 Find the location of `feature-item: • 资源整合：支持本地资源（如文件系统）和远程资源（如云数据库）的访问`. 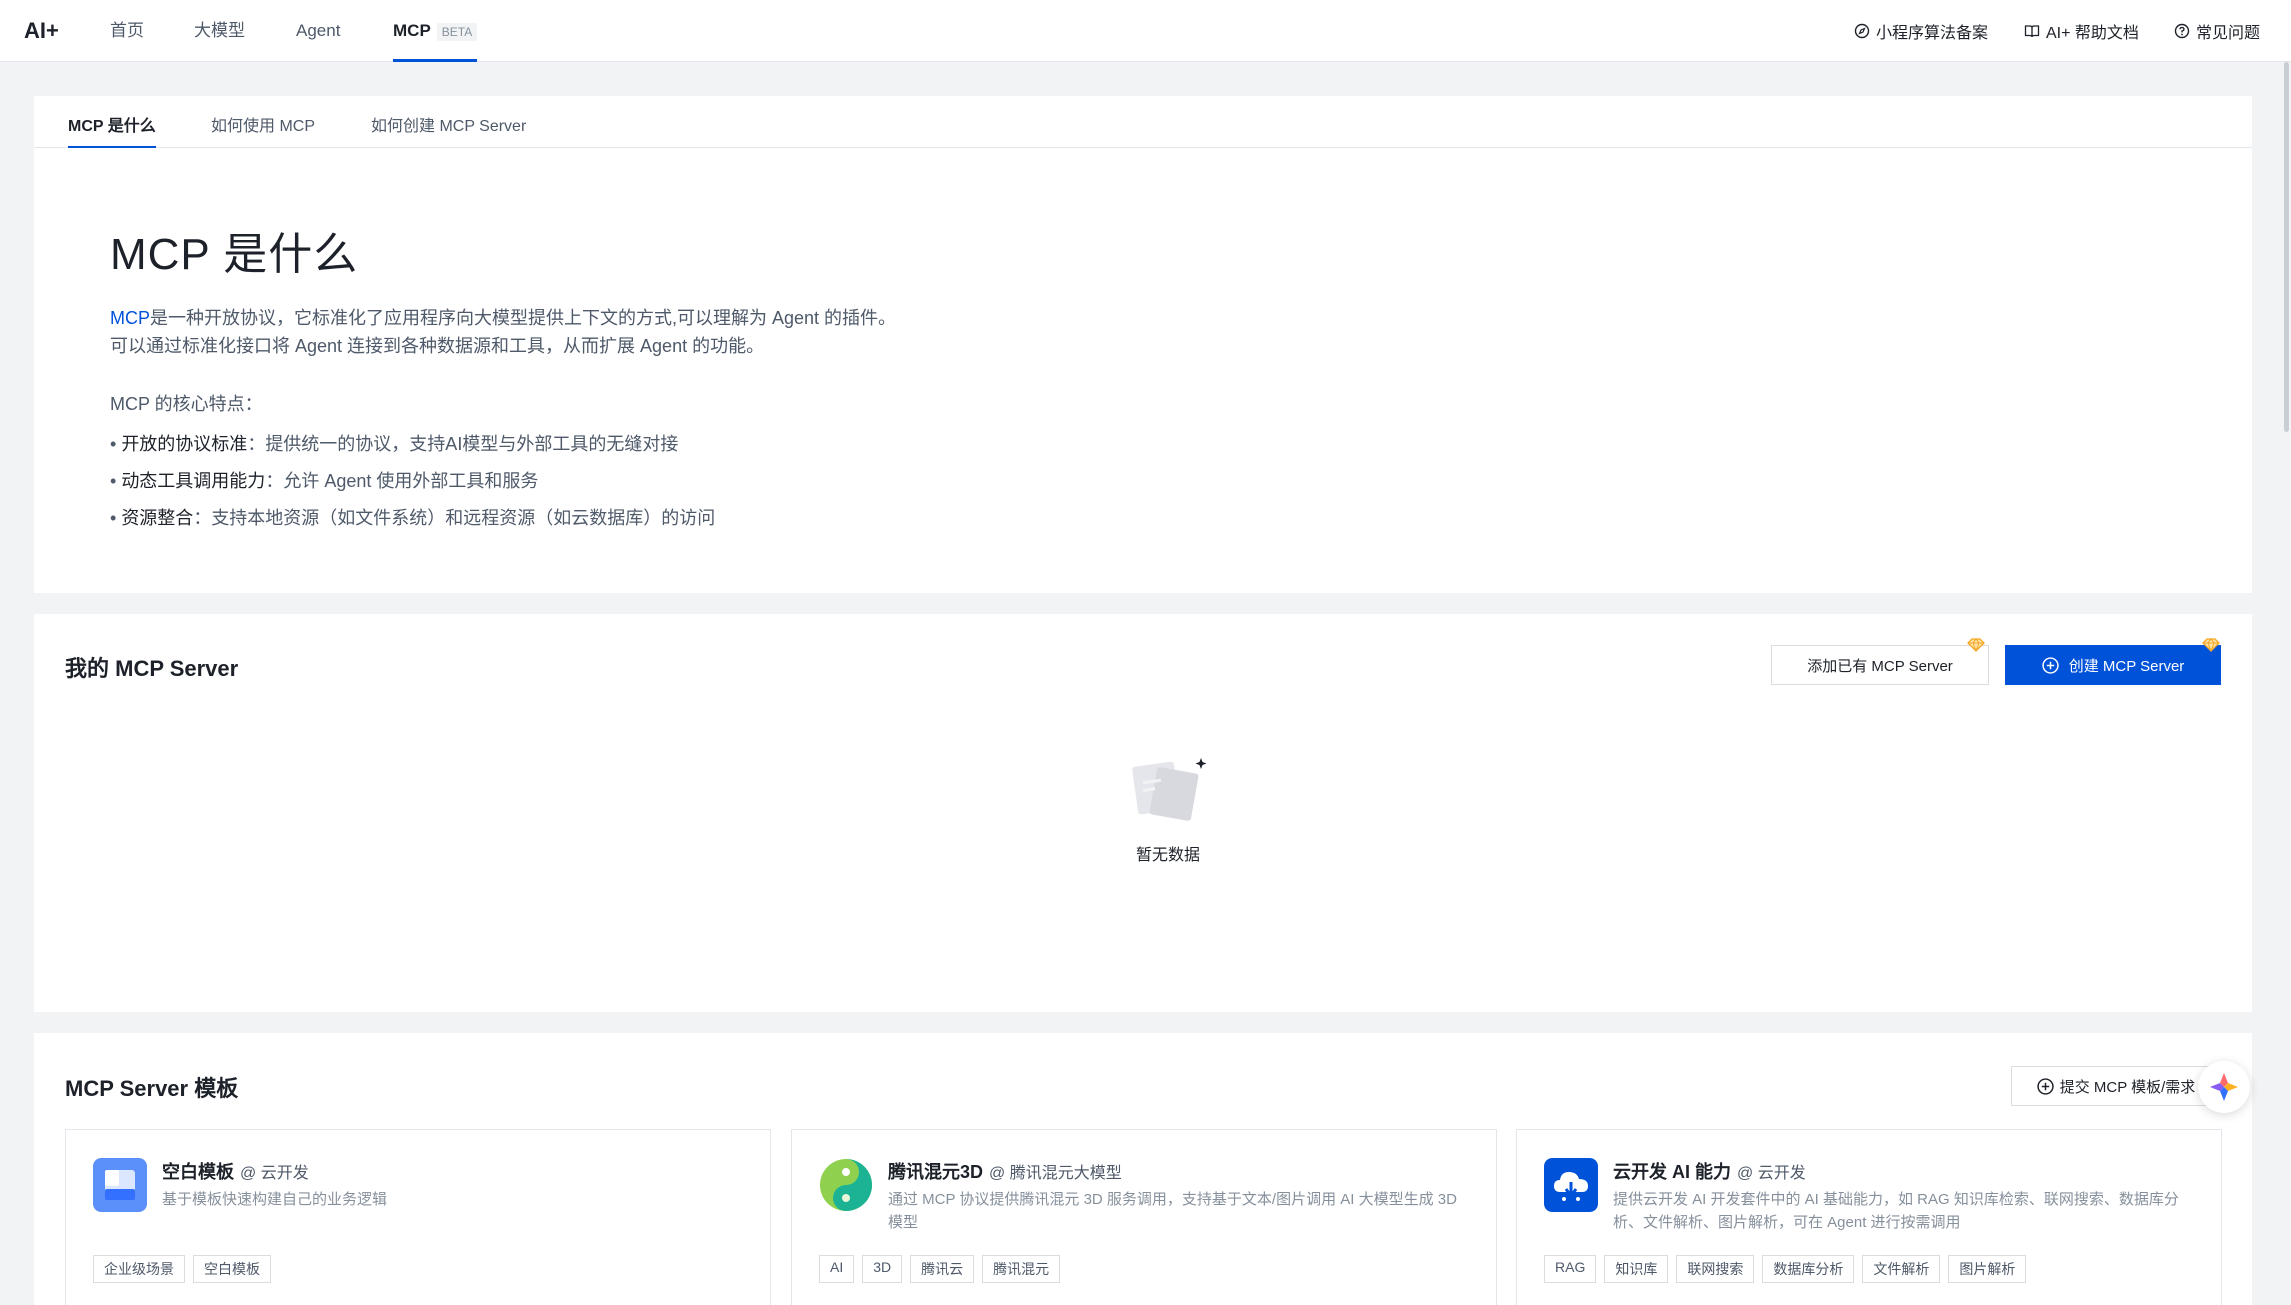

feature-item: • 资源整合：支持本地资源（如文件系统）和远程资源（如云数据库）的访问 is located at coordinates (413, 518).